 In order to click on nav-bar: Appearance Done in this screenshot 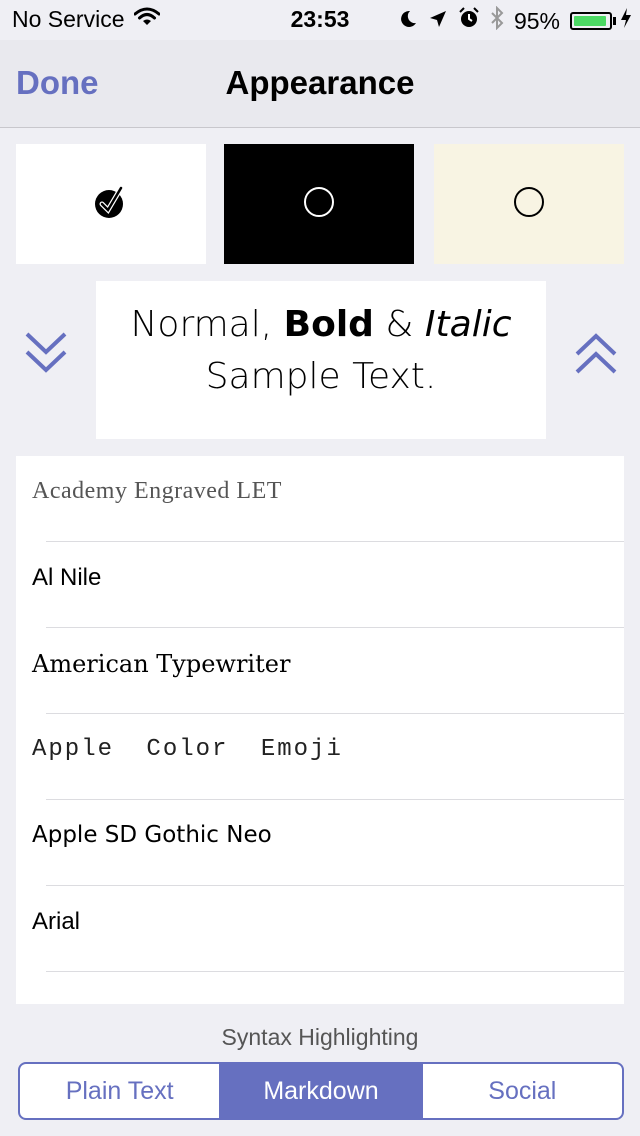, I will do `click(320, 84)`.